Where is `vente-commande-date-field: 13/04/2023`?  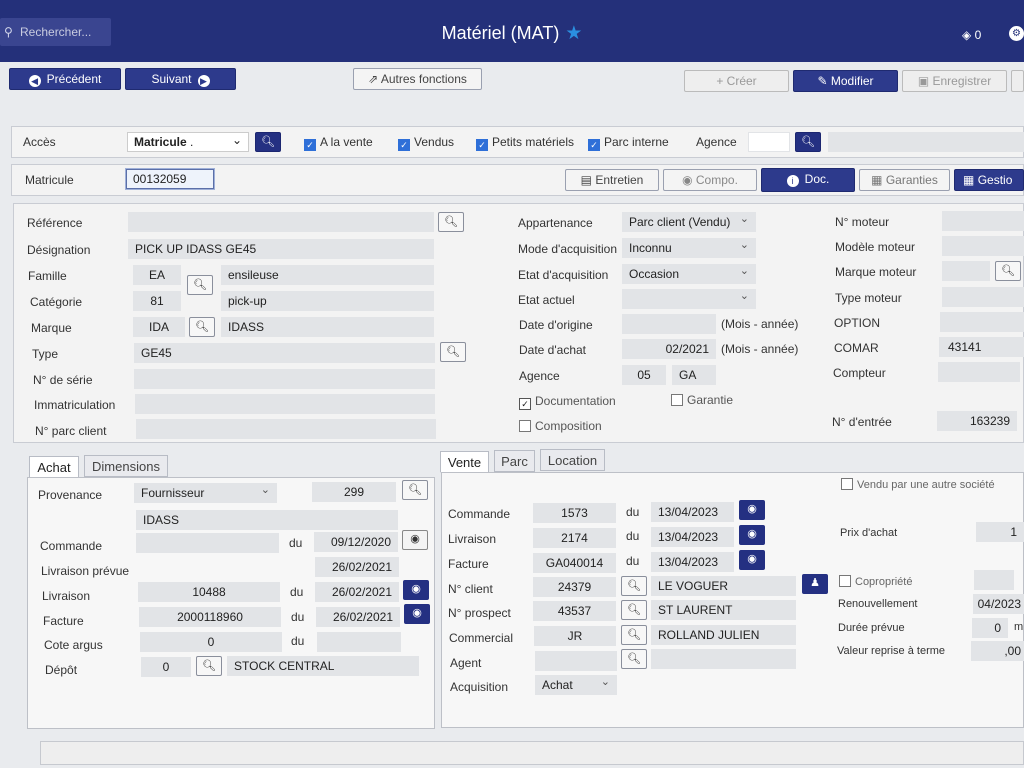
vente-commande-date-field: 13/04/2023 is located at coordinates (692, 512).